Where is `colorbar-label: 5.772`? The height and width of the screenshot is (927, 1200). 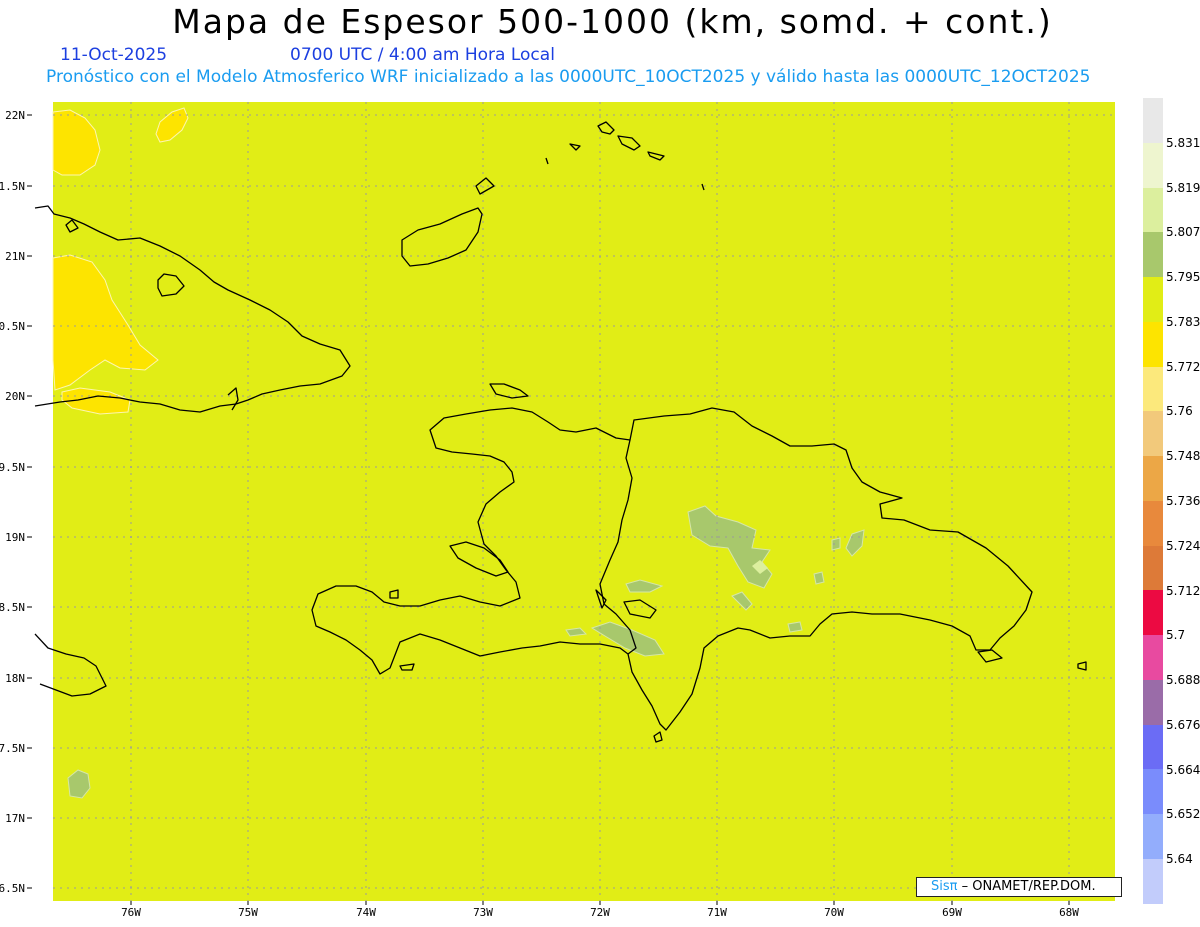
colorbar-label: 5.772 is located at coordinates (1183, 366).